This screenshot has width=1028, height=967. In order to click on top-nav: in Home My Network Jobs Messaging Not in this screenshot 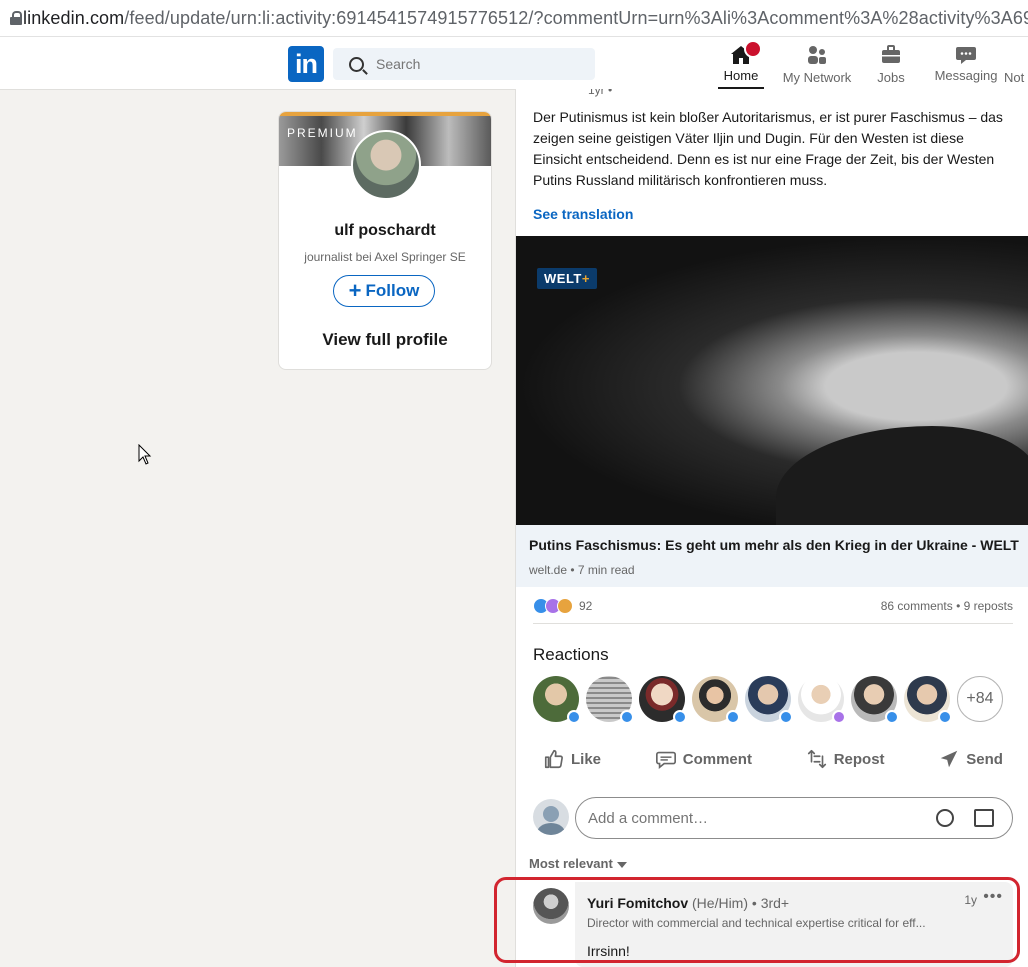, I will do `click(514, 63)`.